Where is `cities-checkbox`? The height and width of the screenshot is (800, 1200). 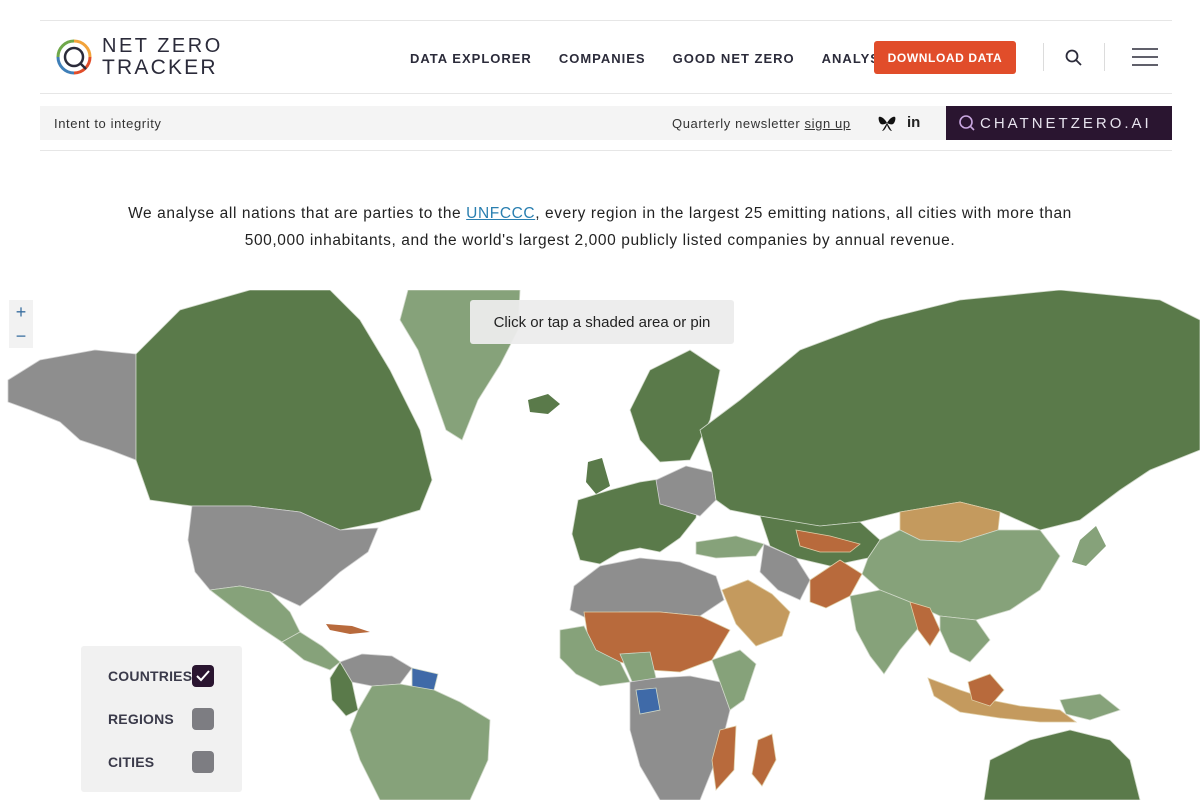 cities-checkbox is located at coordinates (203, 762).